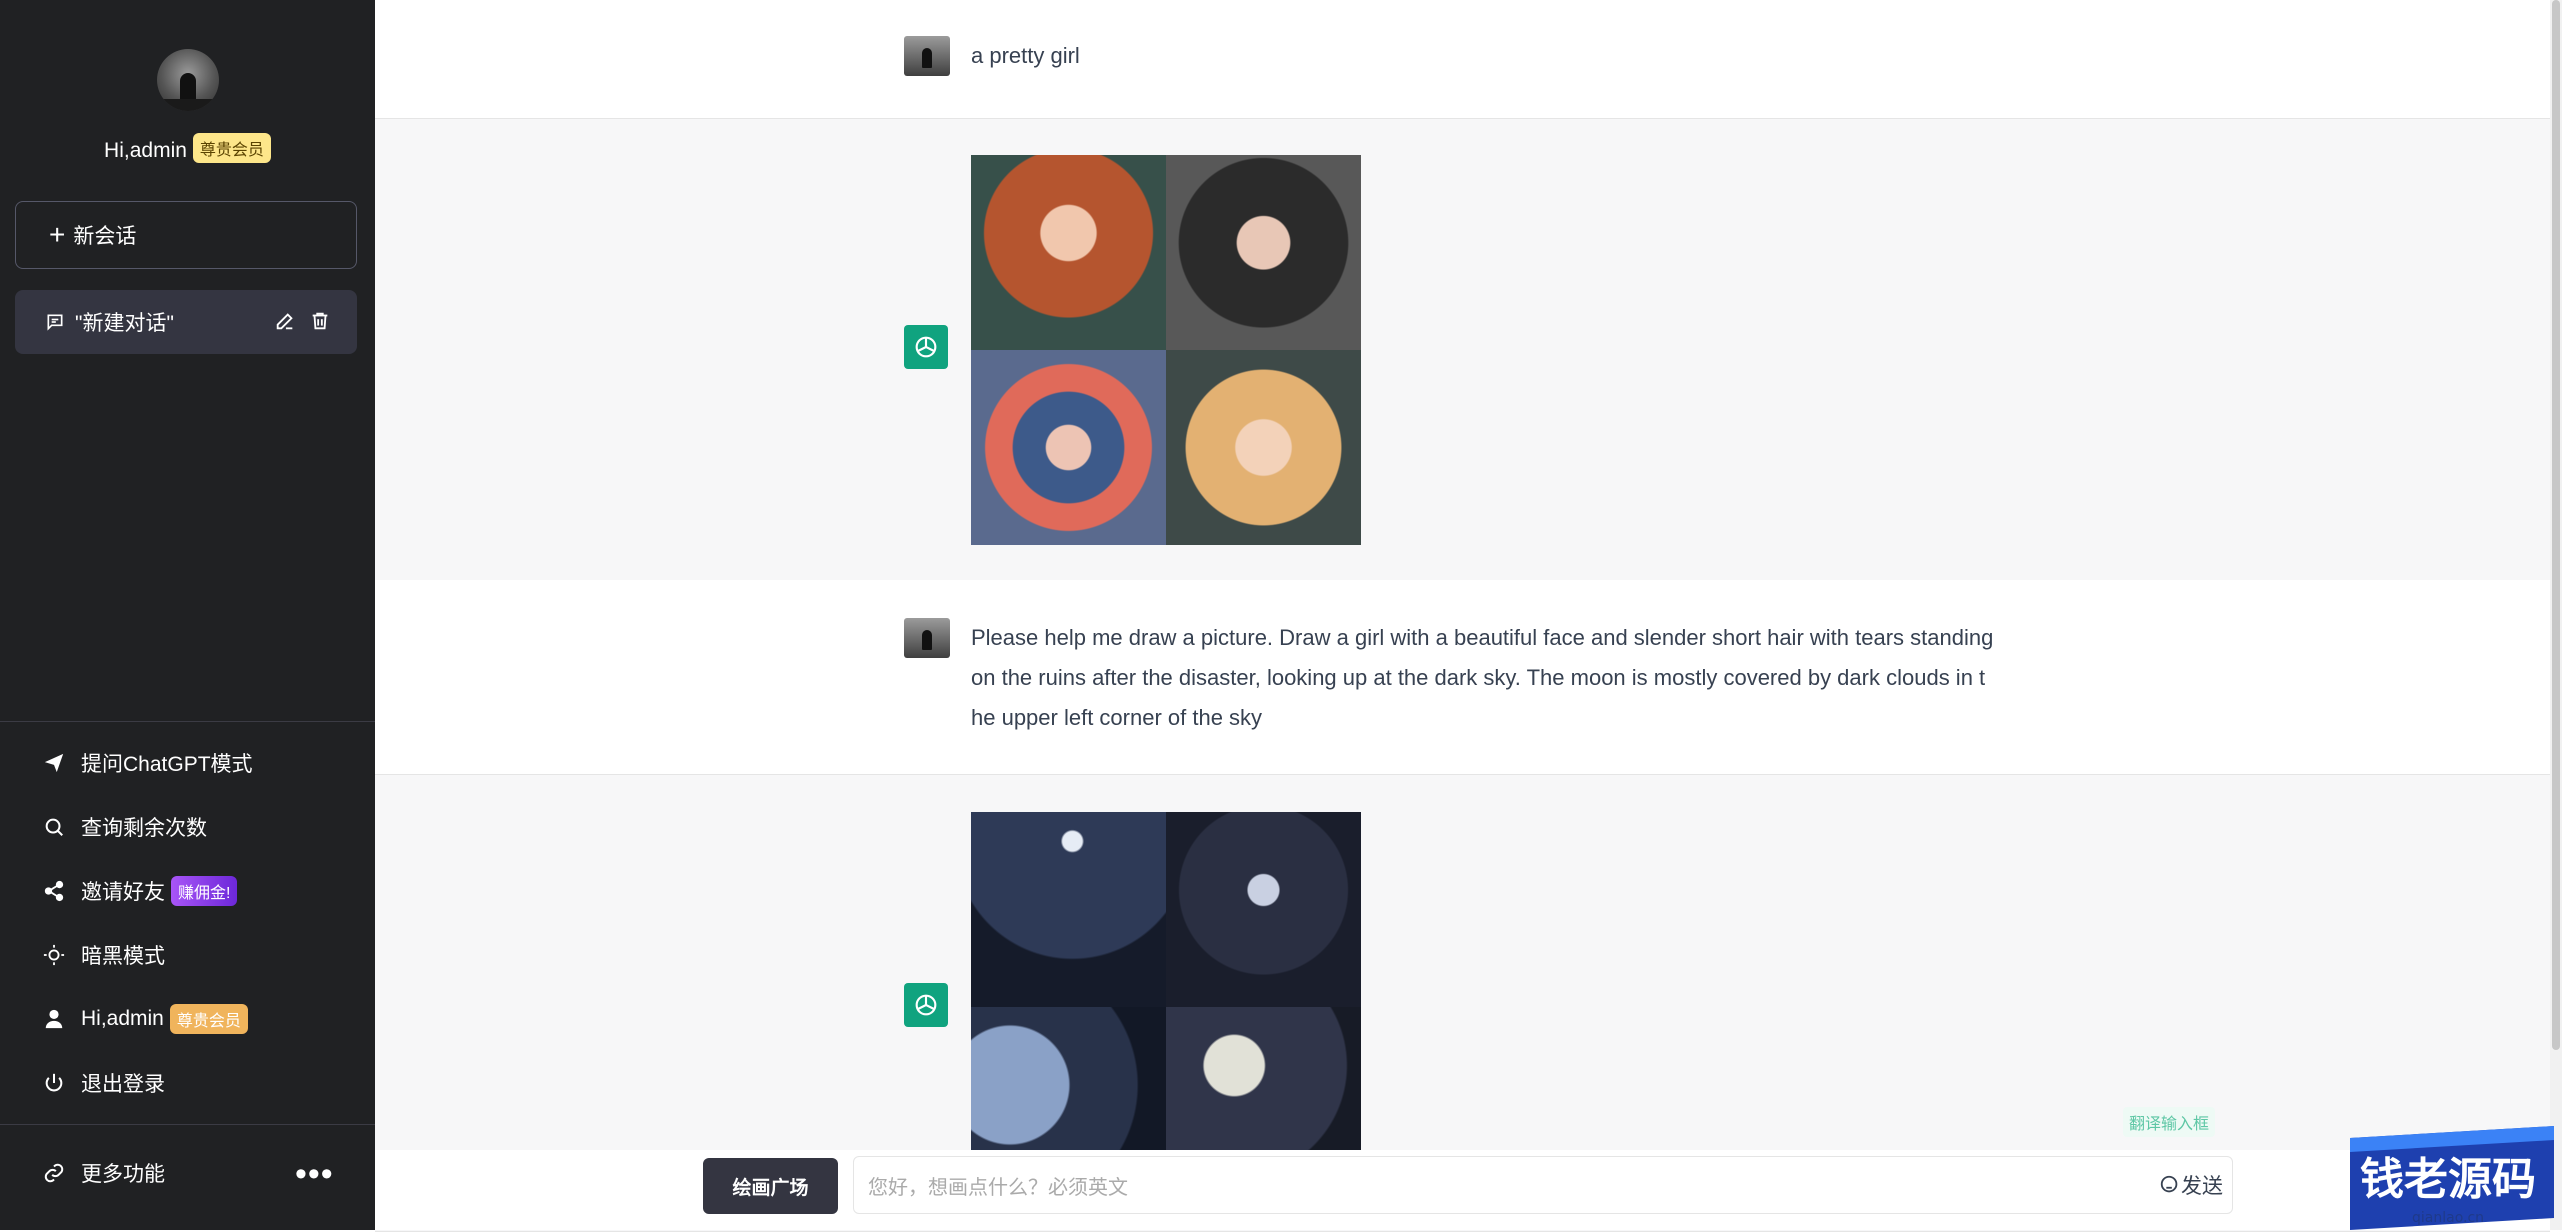  I want to click on send-label: 发送, so click(2202, 1186).